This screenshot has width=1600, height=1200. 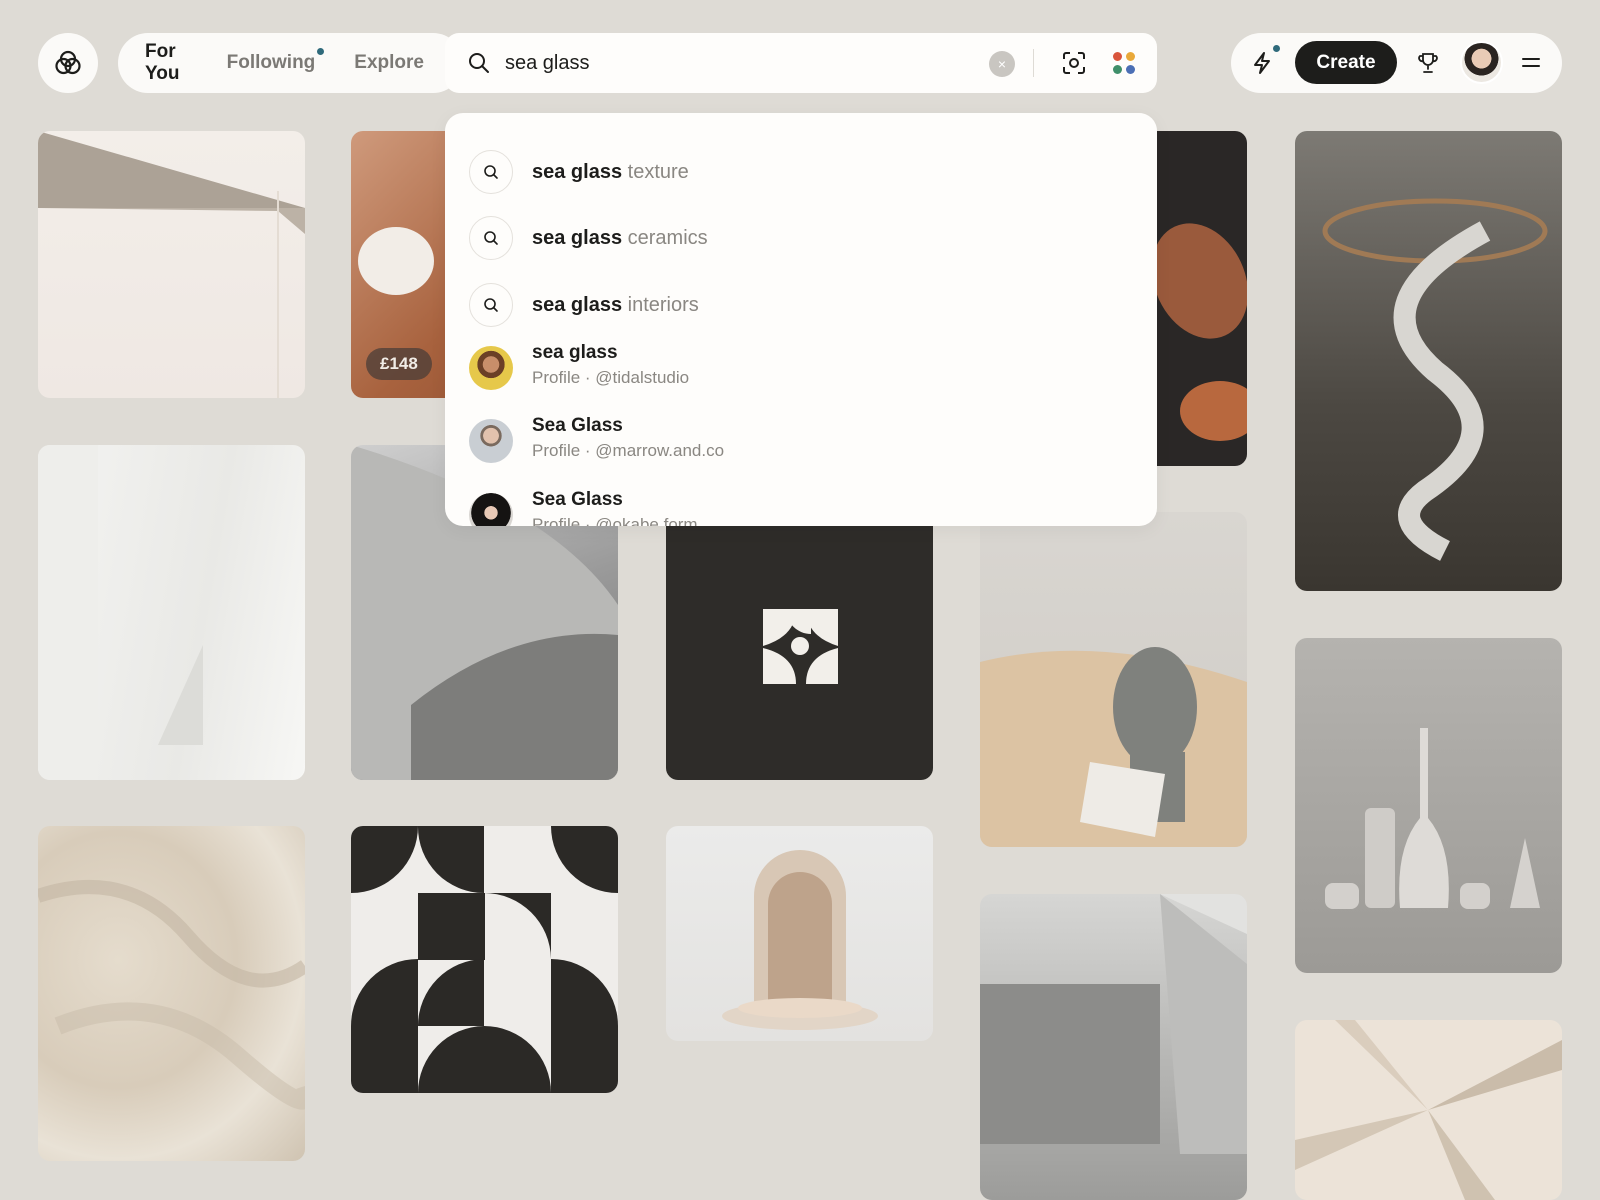 I want to click on suggestion-text: sea glass texture, so click(x=610, y=171).